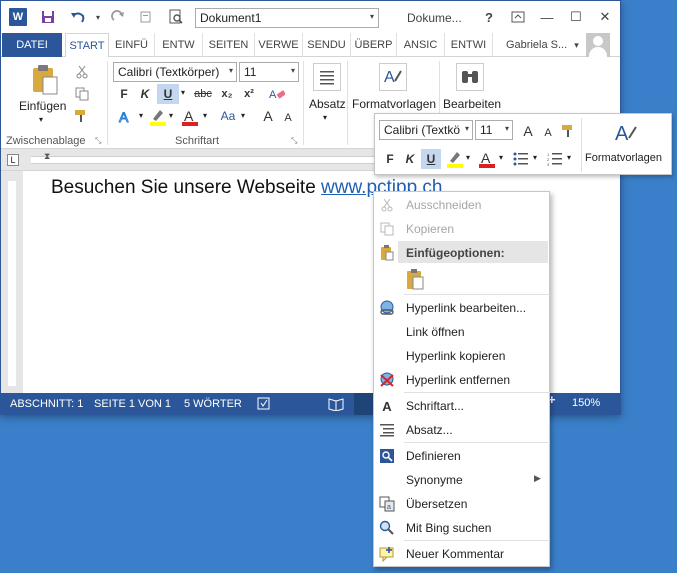 The width and height of the screenshot is (677, 573). Describe the element at coordinates (176, 17) in the screenshot. I see `print-preview-icon` at that location.